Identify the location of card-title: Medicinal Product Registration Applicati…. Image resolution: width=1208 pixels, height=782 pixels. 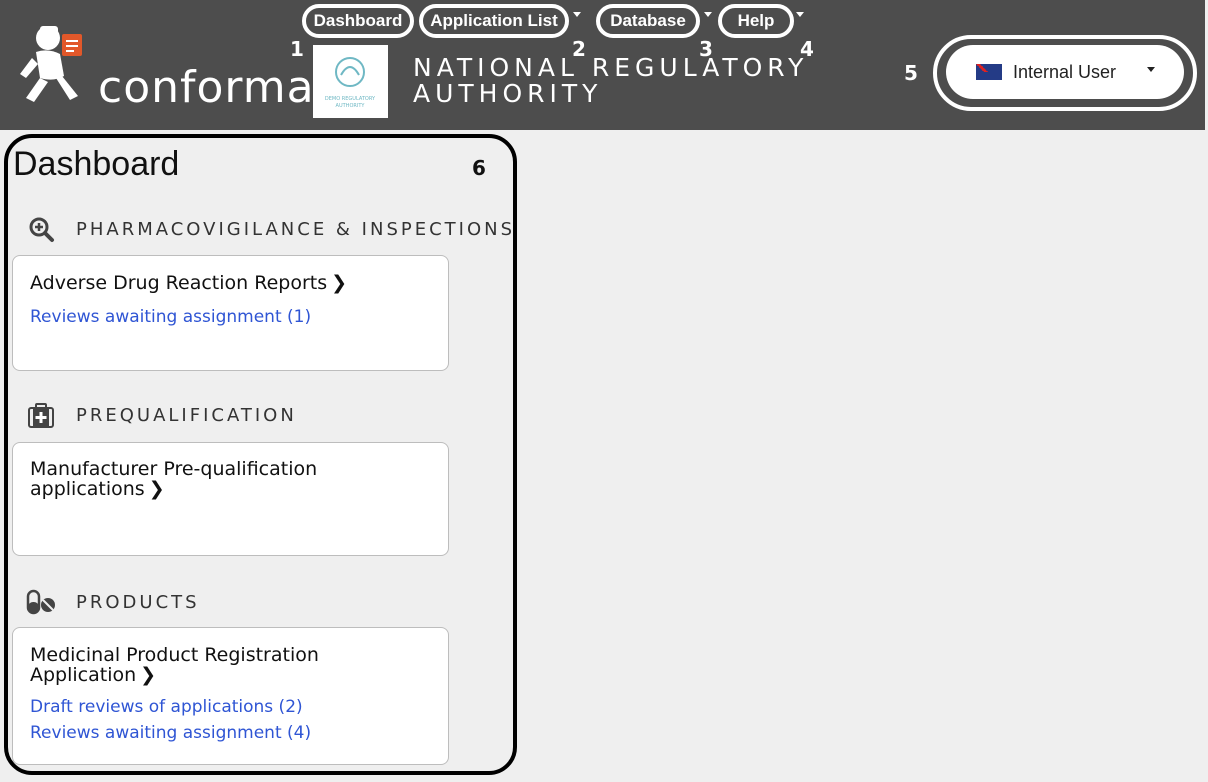
(174, 665).